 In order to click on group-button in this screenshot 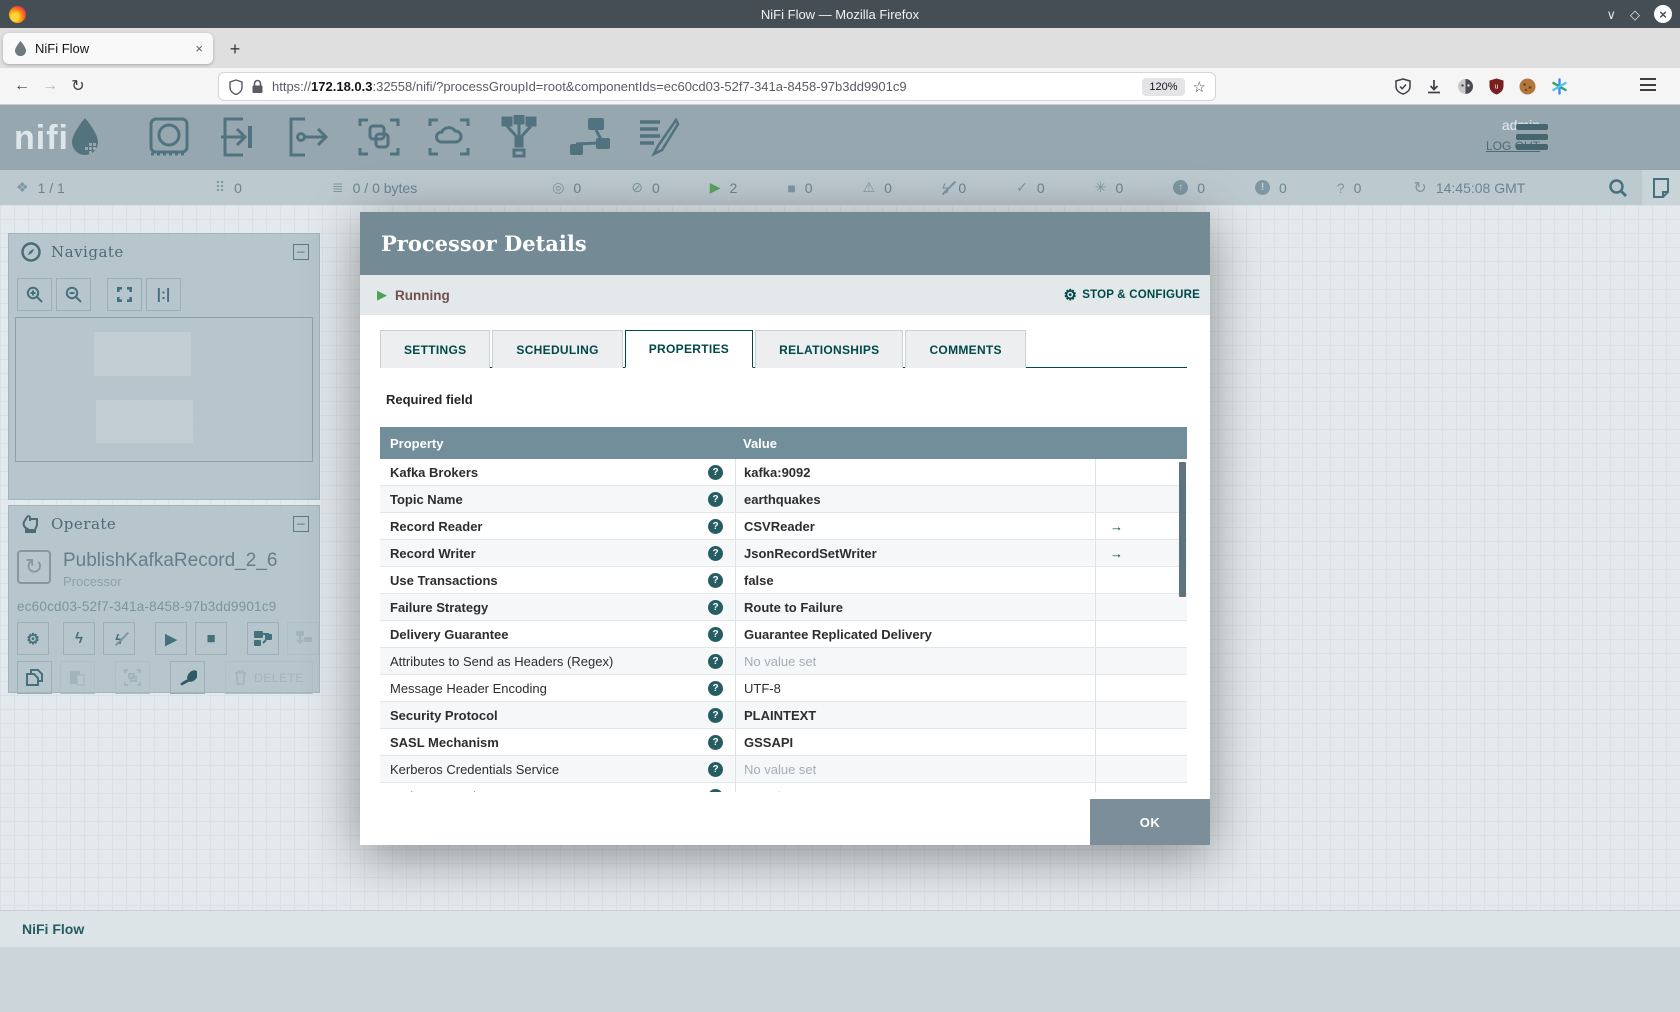, I will do `click(132, 677)`.